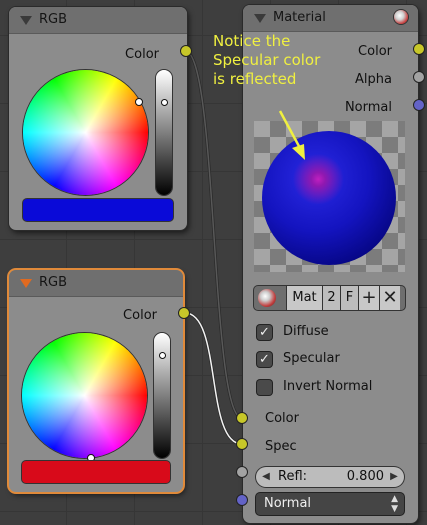 The image size is (427, 525). Describe the element at coordinates (419, 105) in the screenshot. I see `material-output-socket-normal` at that location.